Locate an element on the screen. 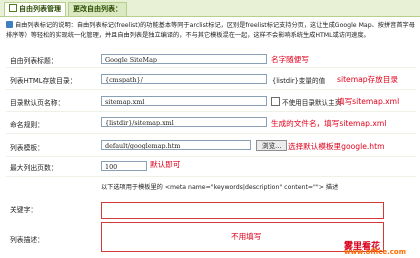 The width and height of the screenshot is (420, 258). tab-edit-freelist: 更改自由列表： is located at coordinates (97, 9).